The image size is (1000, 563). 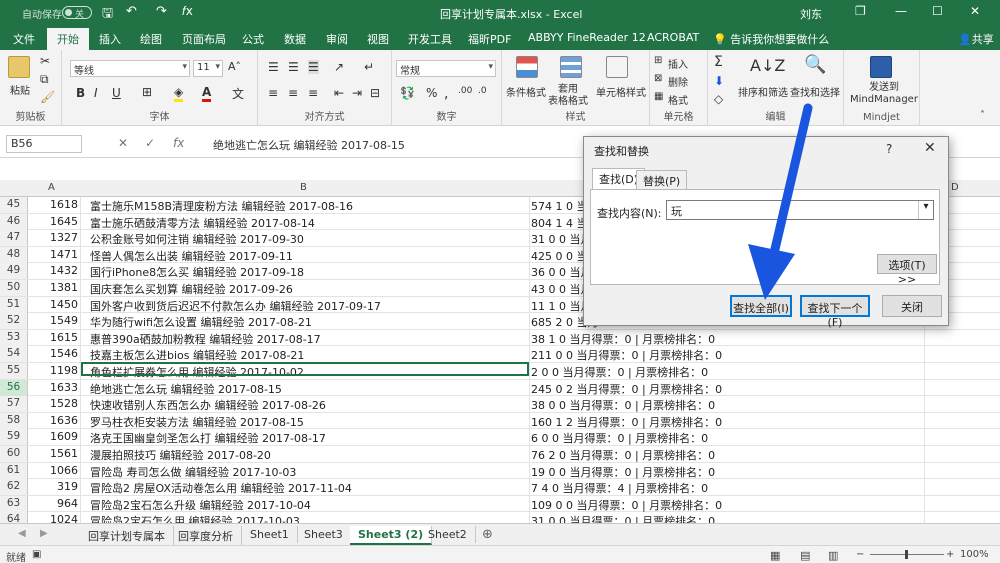 I want to click on arrow-head, so click(x=771, y=272).